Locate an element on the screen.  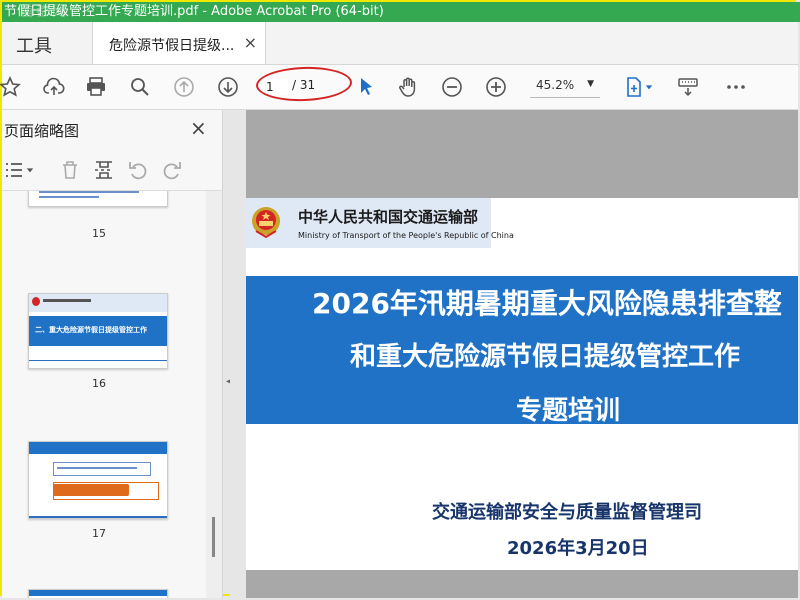
presentation-date: 2026年3月20日 is located at coordinates (578, 548).